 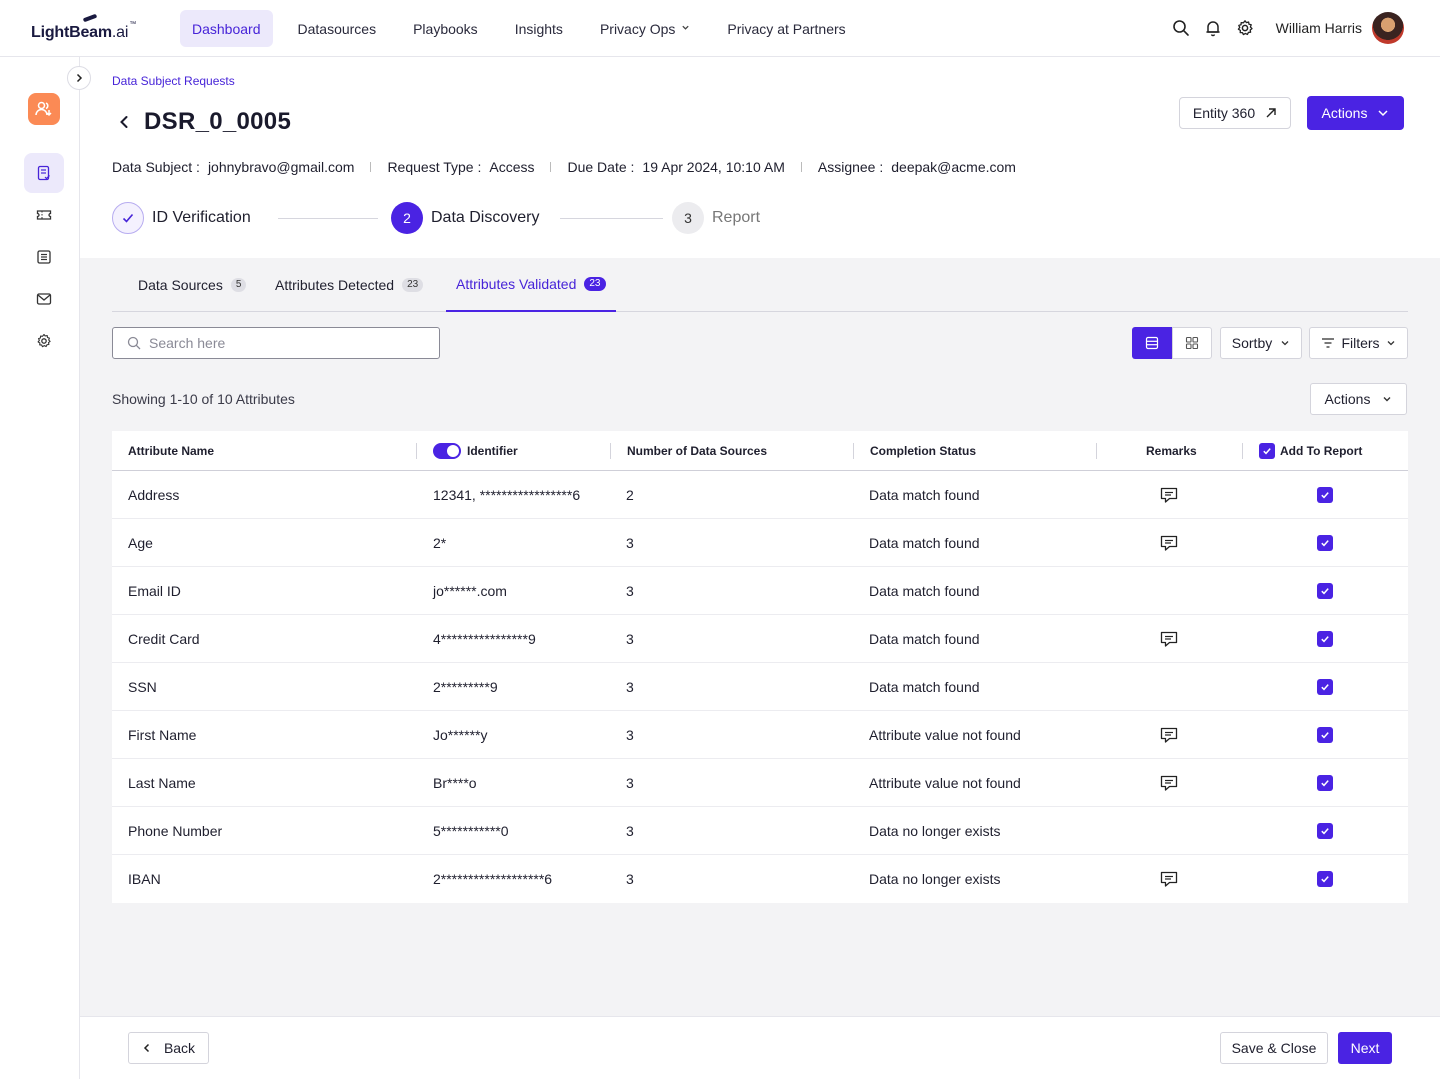 What do you see at coordinates (760, 1047) in the screenshot?
I see `footer-bar: Back Save & Close Next` at bounding box center [760, 1047].